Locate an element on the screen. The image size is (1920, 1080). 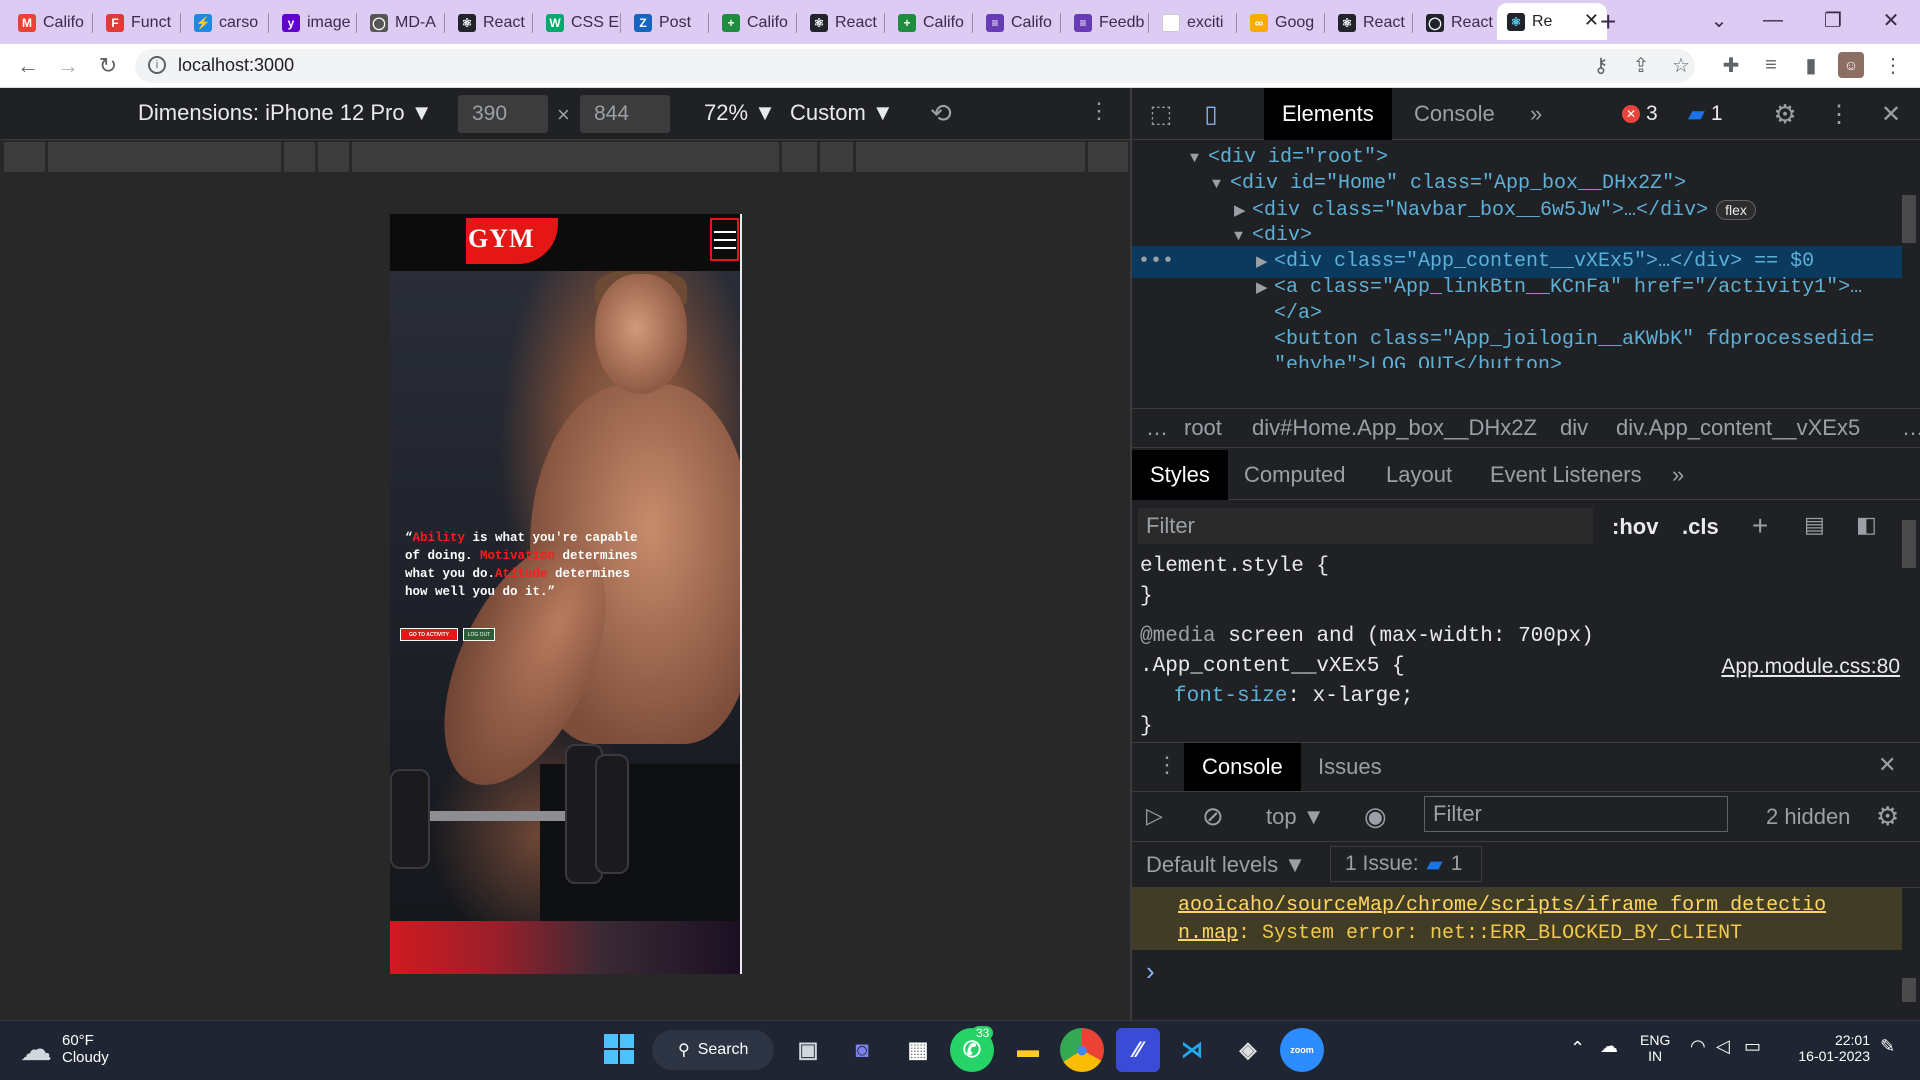
hov-toggle: :hov is located at coordinates (1635, 527).